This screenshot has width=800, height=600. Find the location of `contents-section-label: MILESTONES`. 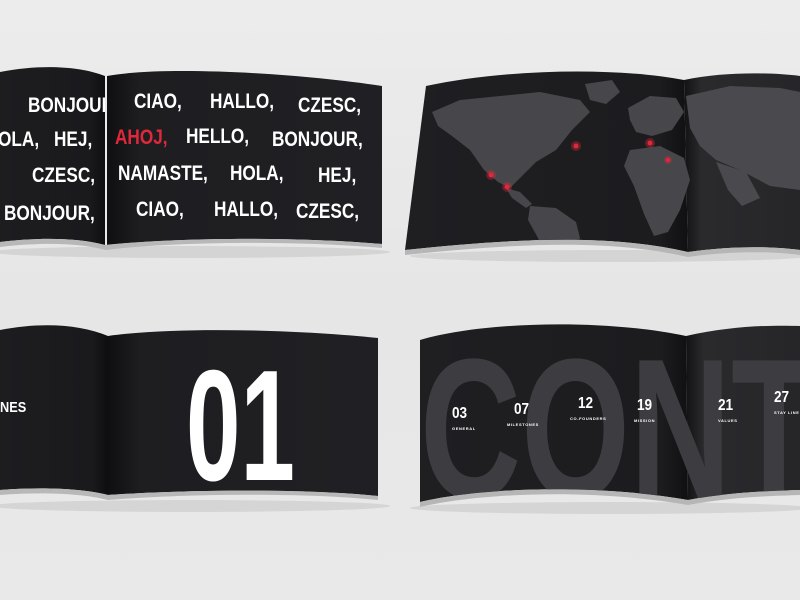

contents-section-label: MILESTONES is located at coordinates (523, 424).